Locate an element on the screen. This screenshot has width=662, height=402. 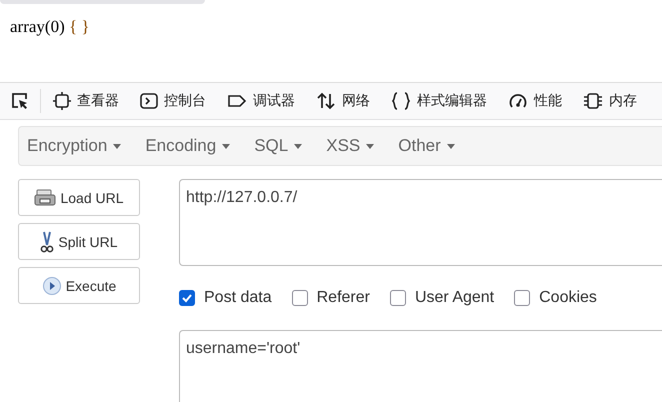
action-button: Load URL is located at coordinates (79, 197).